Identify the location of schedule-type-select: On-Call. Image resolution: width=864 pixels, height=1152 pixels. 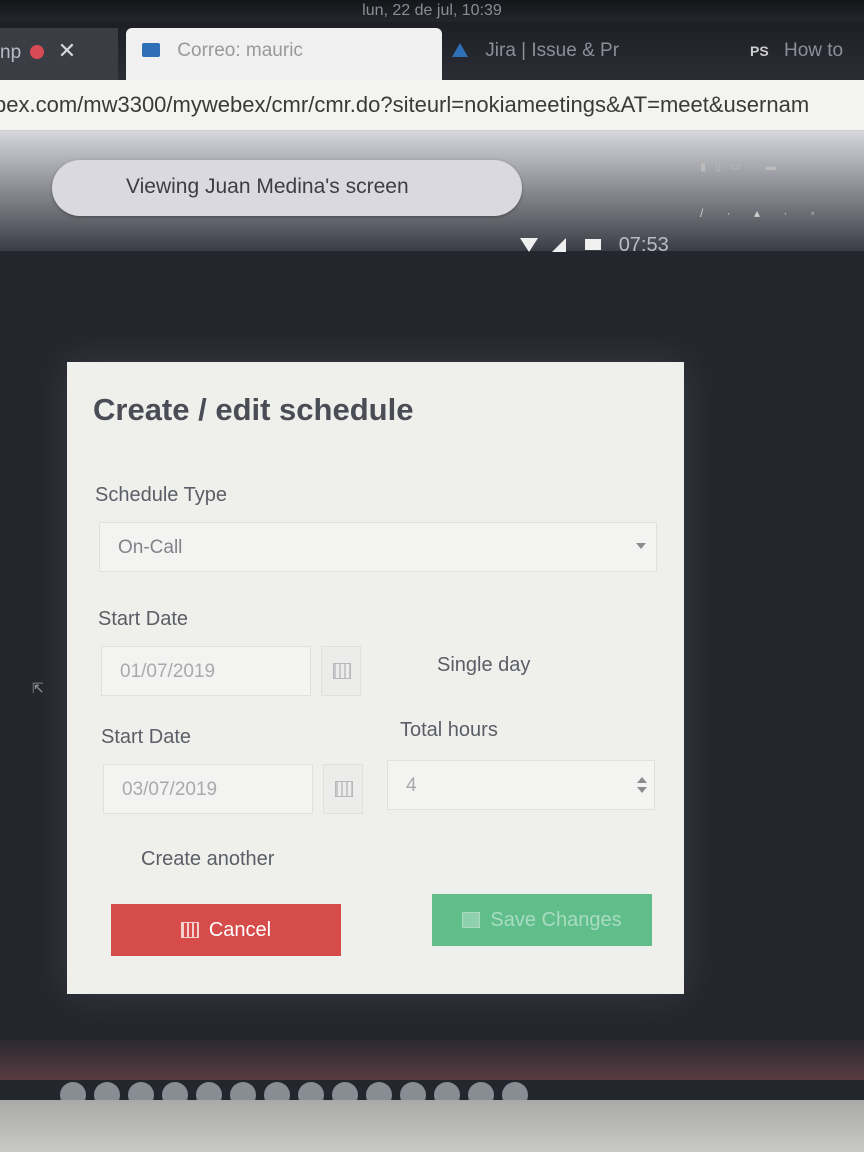
(378, 547).